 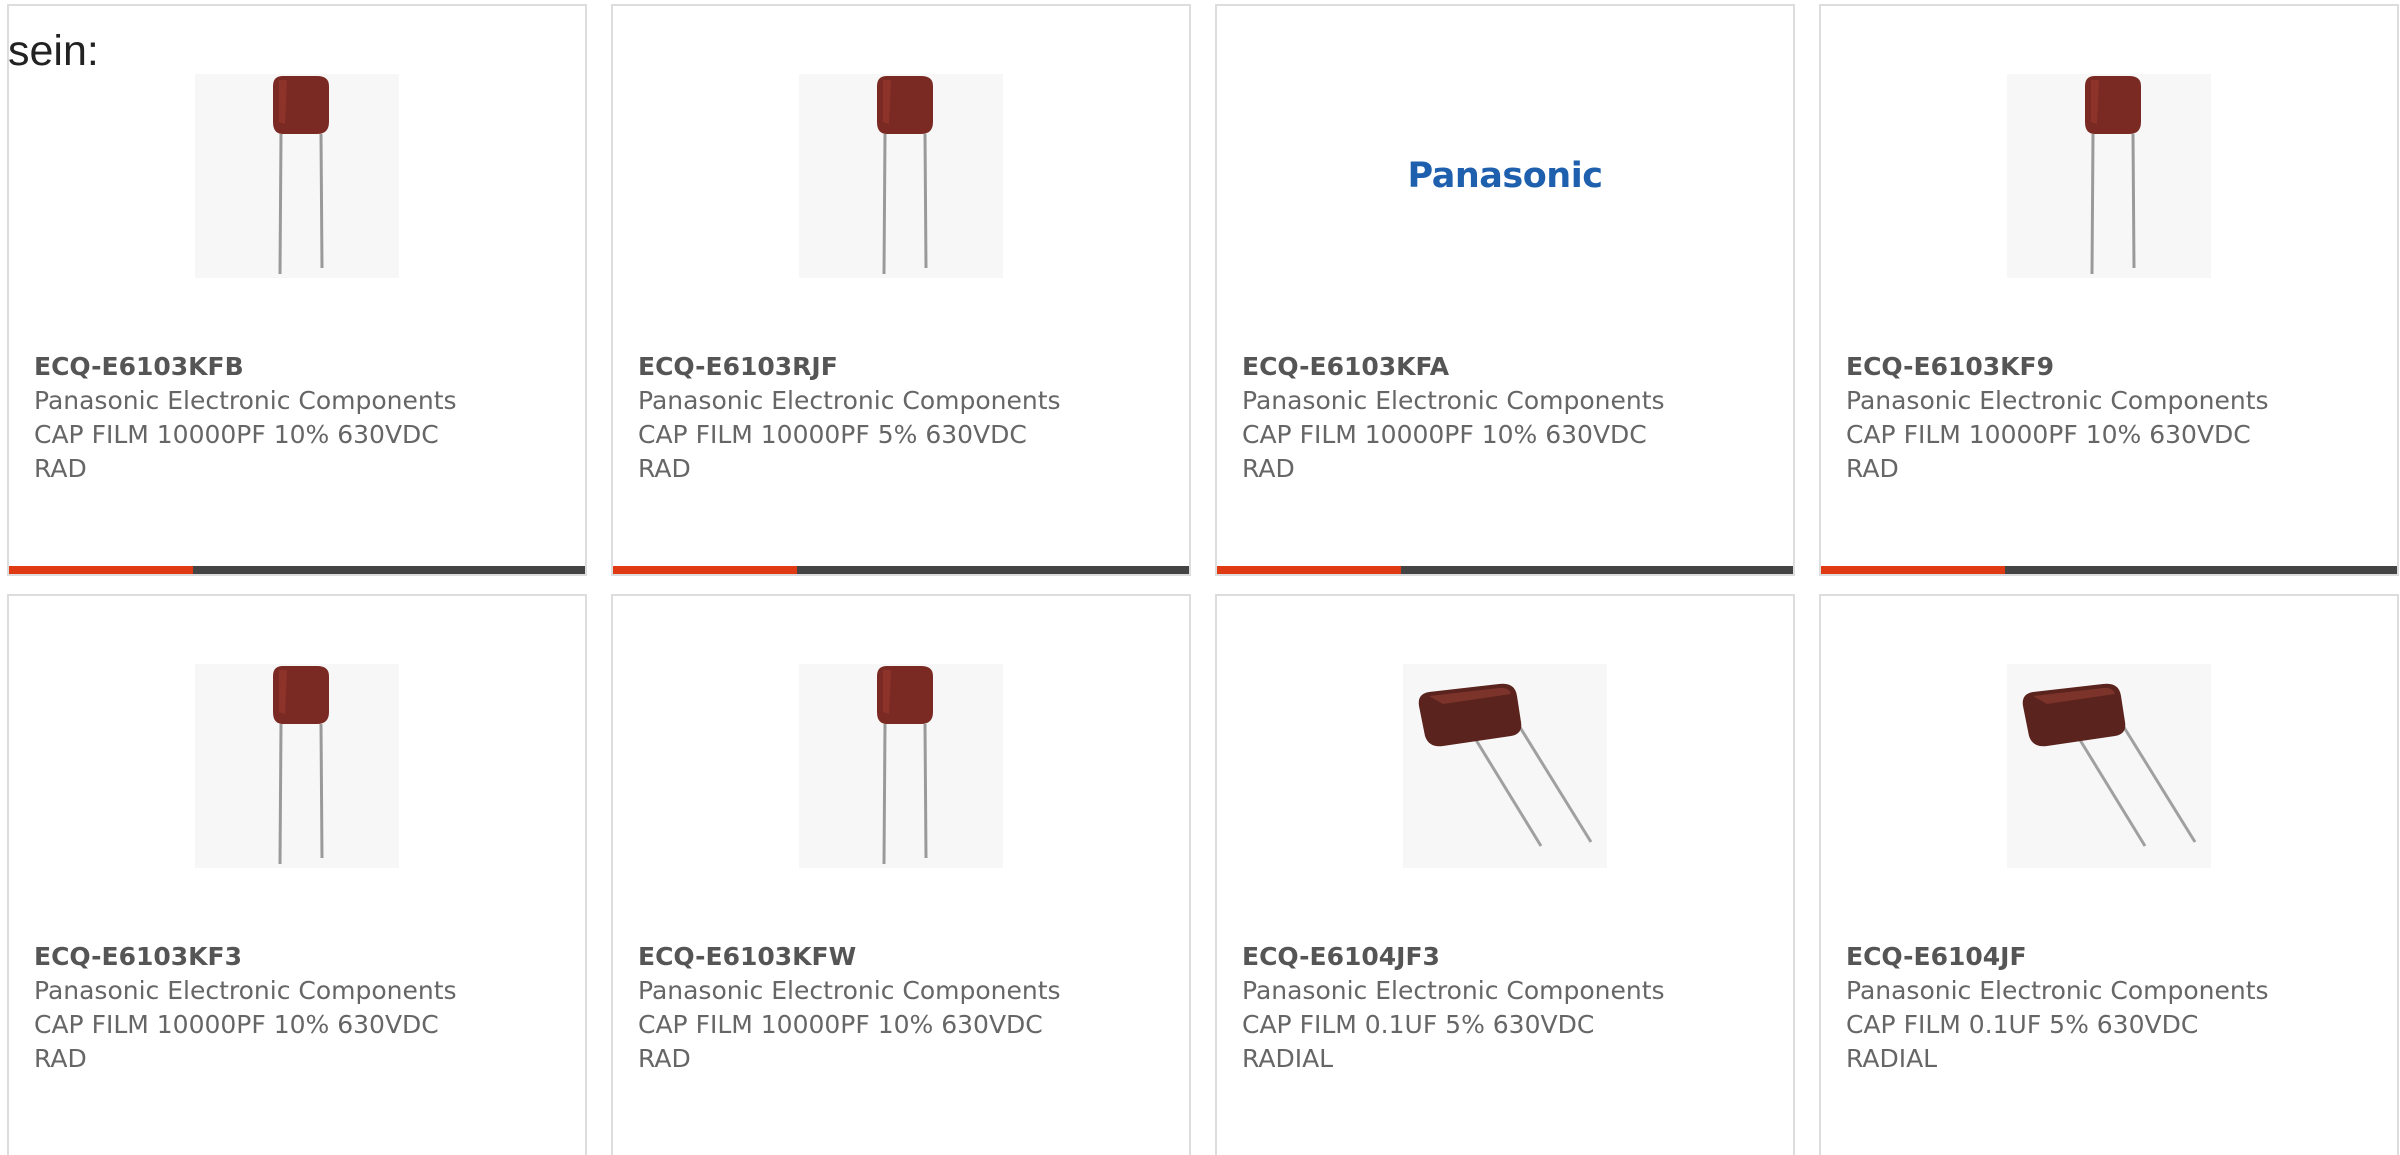 What do you see at coordinates (2116, 957) in the screenshot?
I see `part-number-link: ECQ-E6104JF` at bounding box center [2116, 957].